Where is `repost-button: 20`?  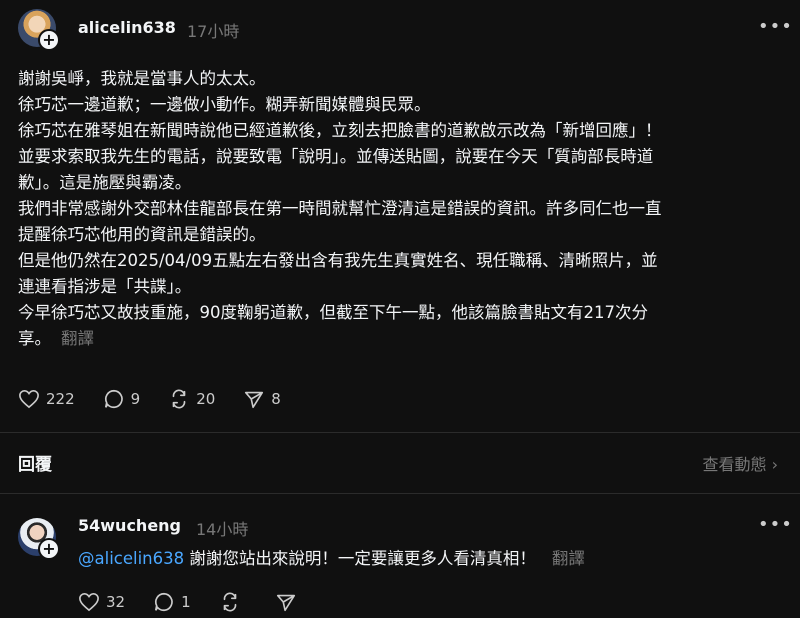 repost-button: 20 is located at coordinates (191, 399).